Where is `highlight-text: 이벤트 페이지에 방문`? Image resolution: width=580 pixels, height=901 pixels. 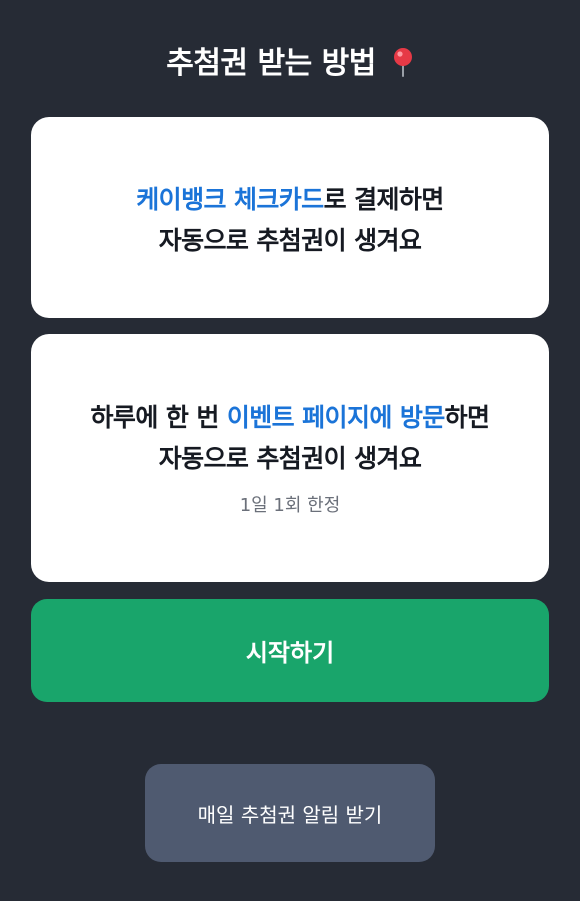 highlight-text: 이벤트 페이지에 방문 is located at coordinates (335, 417).